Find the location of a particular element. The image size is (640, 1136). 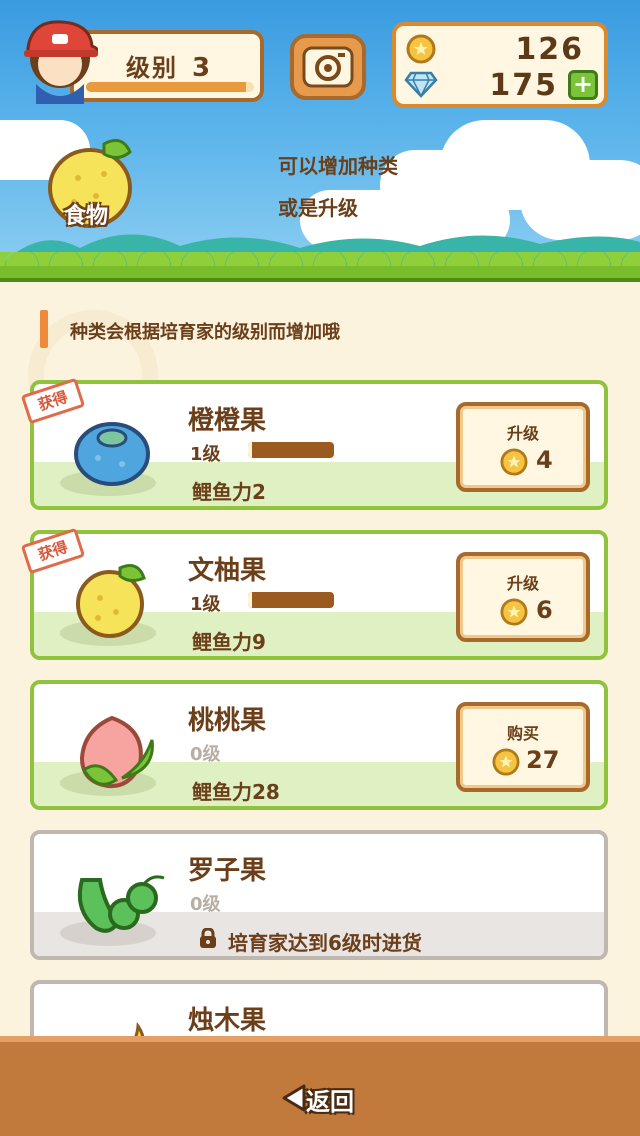

item-power: 鲤鱼力28 is located at coordinates (236, 792).